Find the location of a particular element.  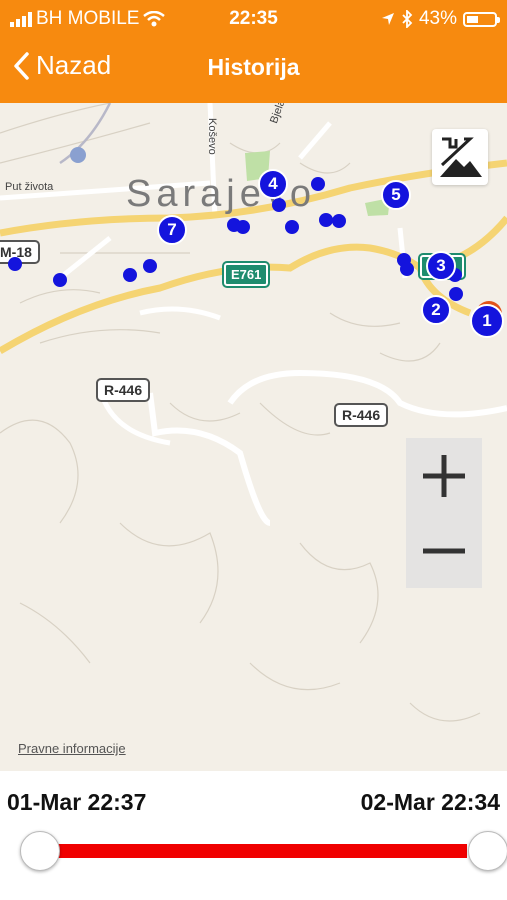

plus-icon is located at coordinates (444, 475).